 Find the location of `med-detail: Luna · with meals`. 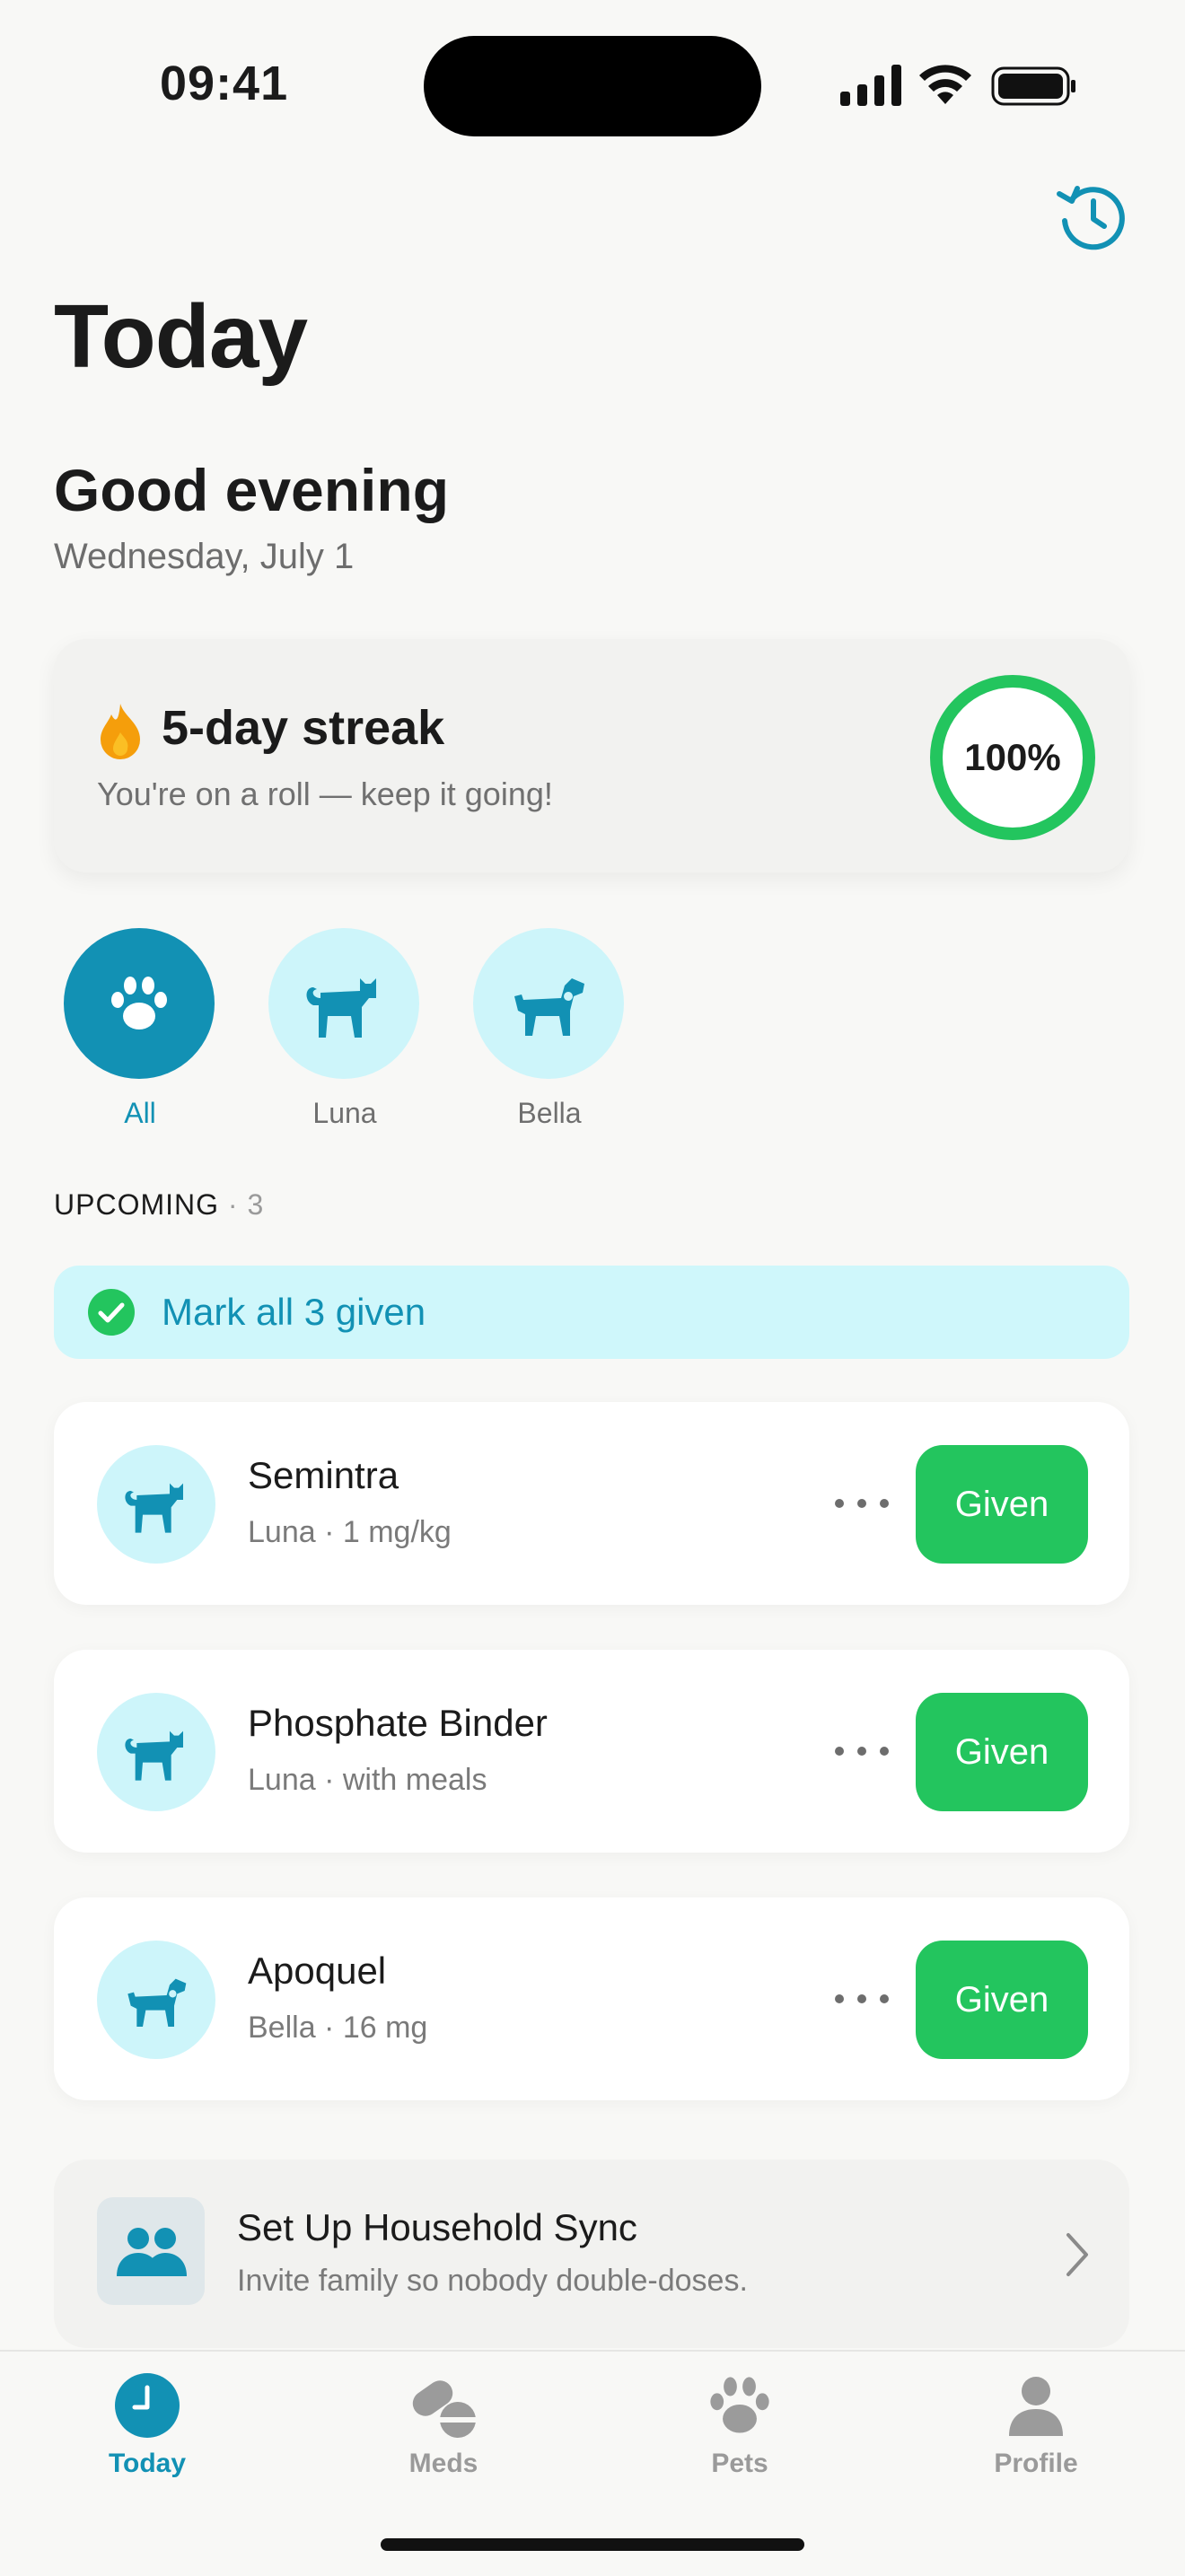

med-detail: Luna · with meals is located at coordinates (367, 1780).